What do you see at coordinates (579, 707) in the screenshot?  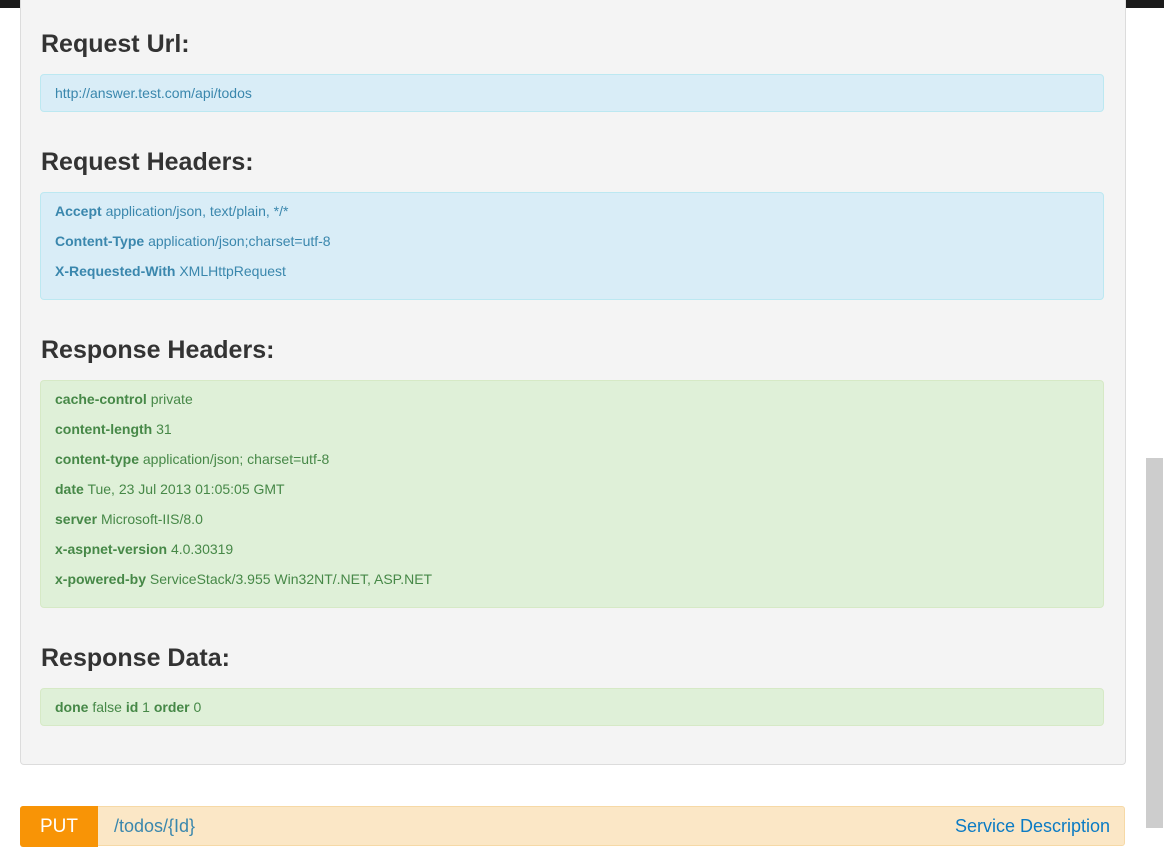 I see `response-data-line: done false id 1 order 0` at bounding box center [579, 707].